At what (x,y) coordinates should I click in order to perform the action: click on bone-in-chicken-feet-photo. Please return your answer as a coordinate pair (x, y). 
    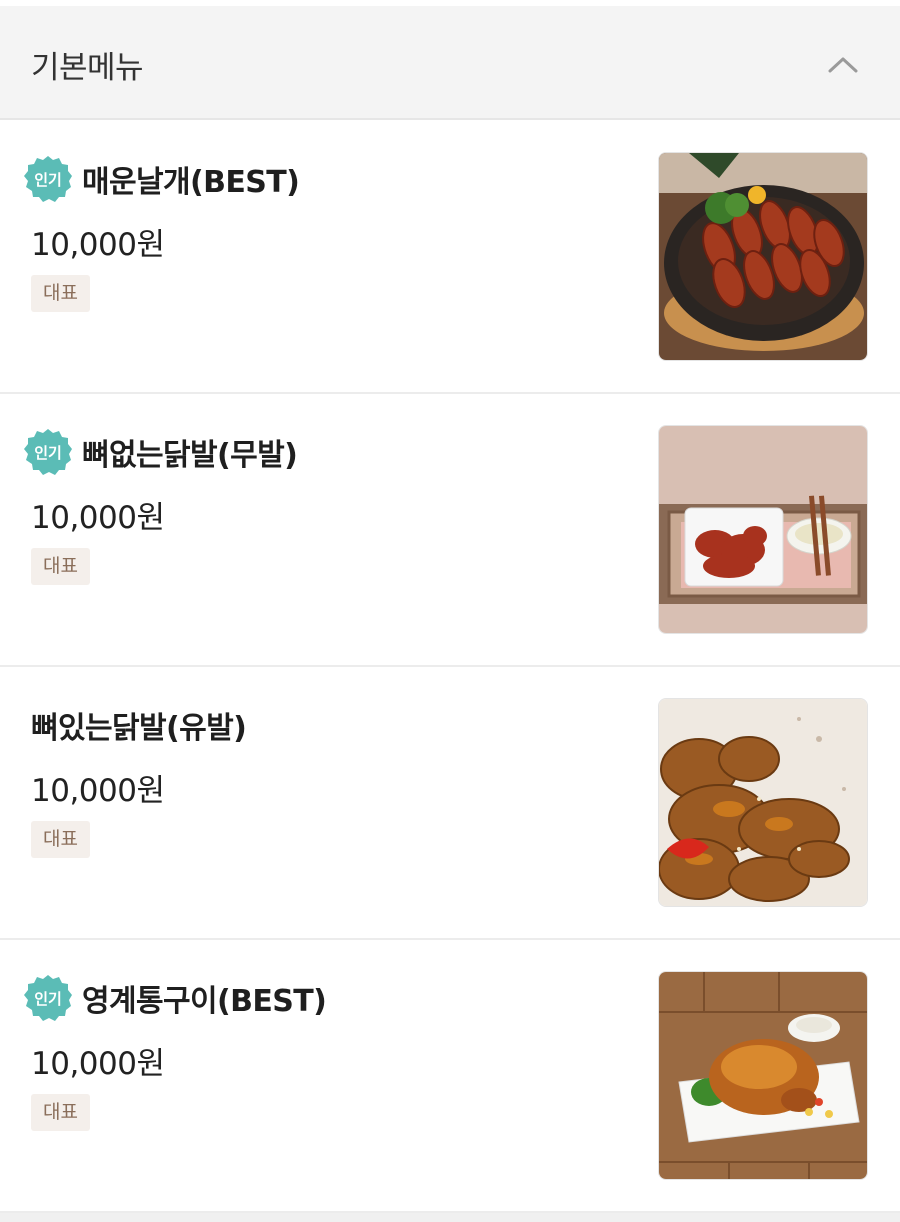
    Looking at the image, I should click on (763, 802).